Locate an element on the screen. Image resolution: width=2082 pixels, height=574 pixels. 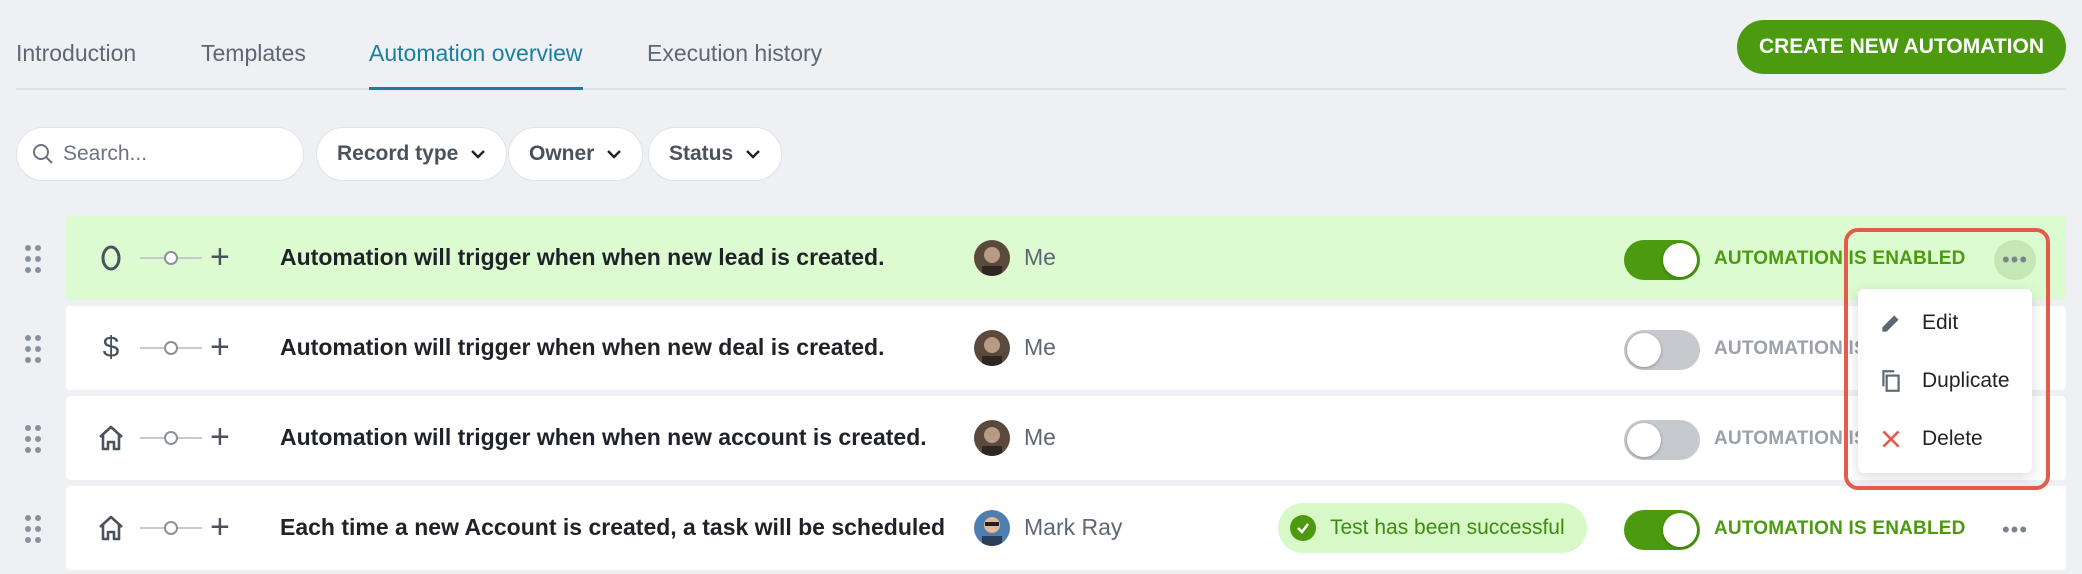
search-input is located at coordinates (173, 154).